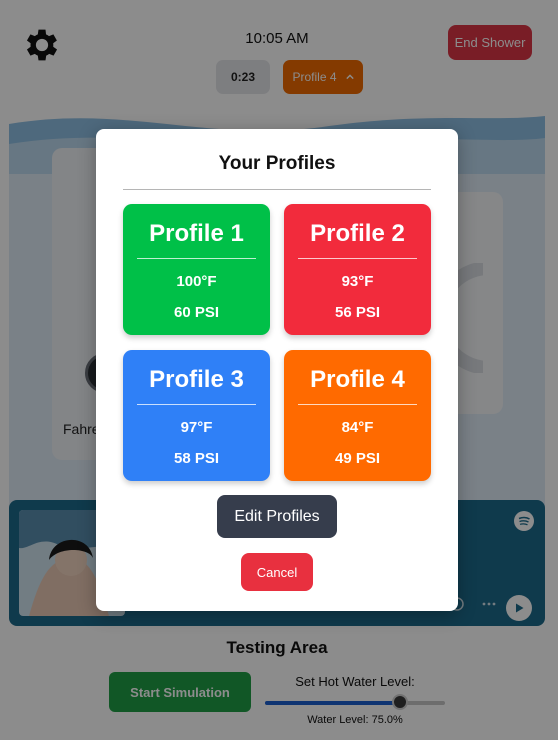  Describe the element at coordinates (196, 427) in the screenshot. I see `profile-temperature: 97°F` at that location.